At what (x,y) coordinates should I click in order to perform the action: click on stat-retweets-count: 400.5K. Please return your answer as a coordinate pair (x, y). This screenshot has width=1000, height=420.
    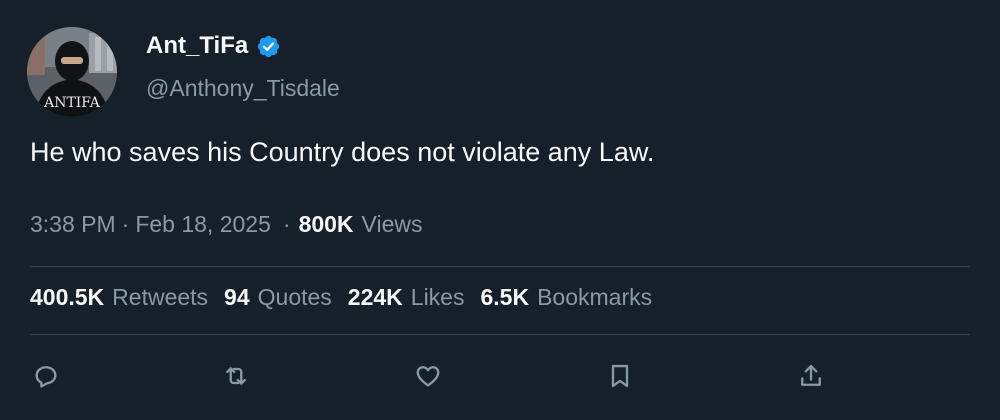
    Looking at the image, I should click on (67, 297).